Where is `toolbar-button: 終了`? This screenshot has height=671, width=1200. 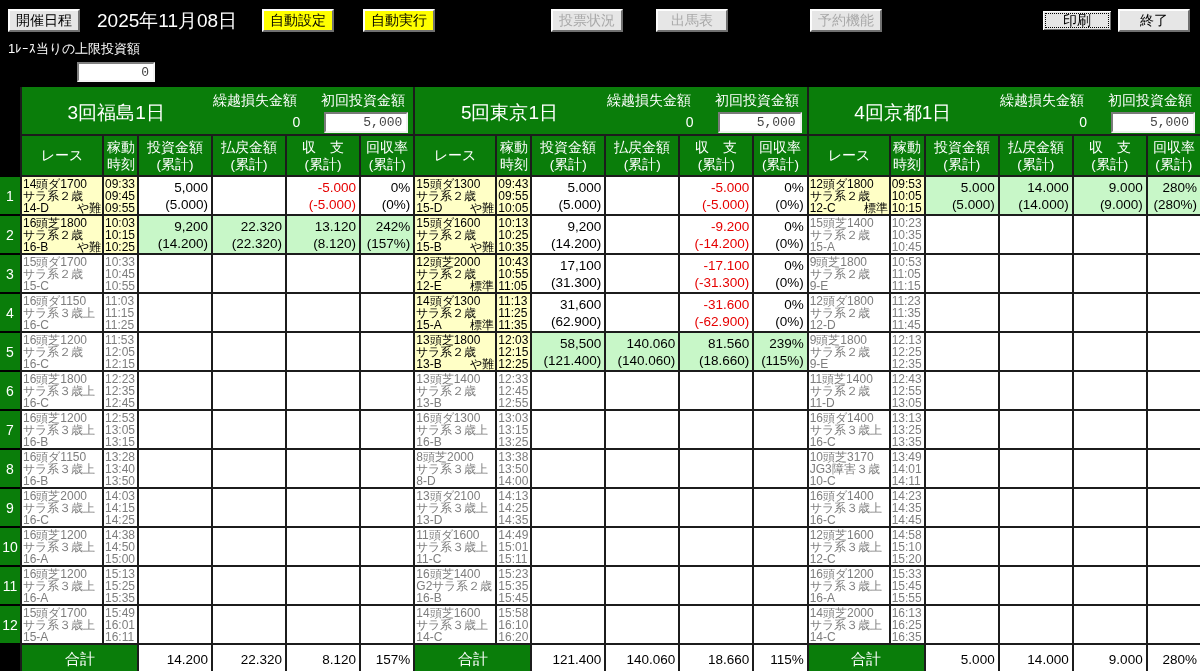 toolbar-button: 終了 is located at coordinates (1154, 20).